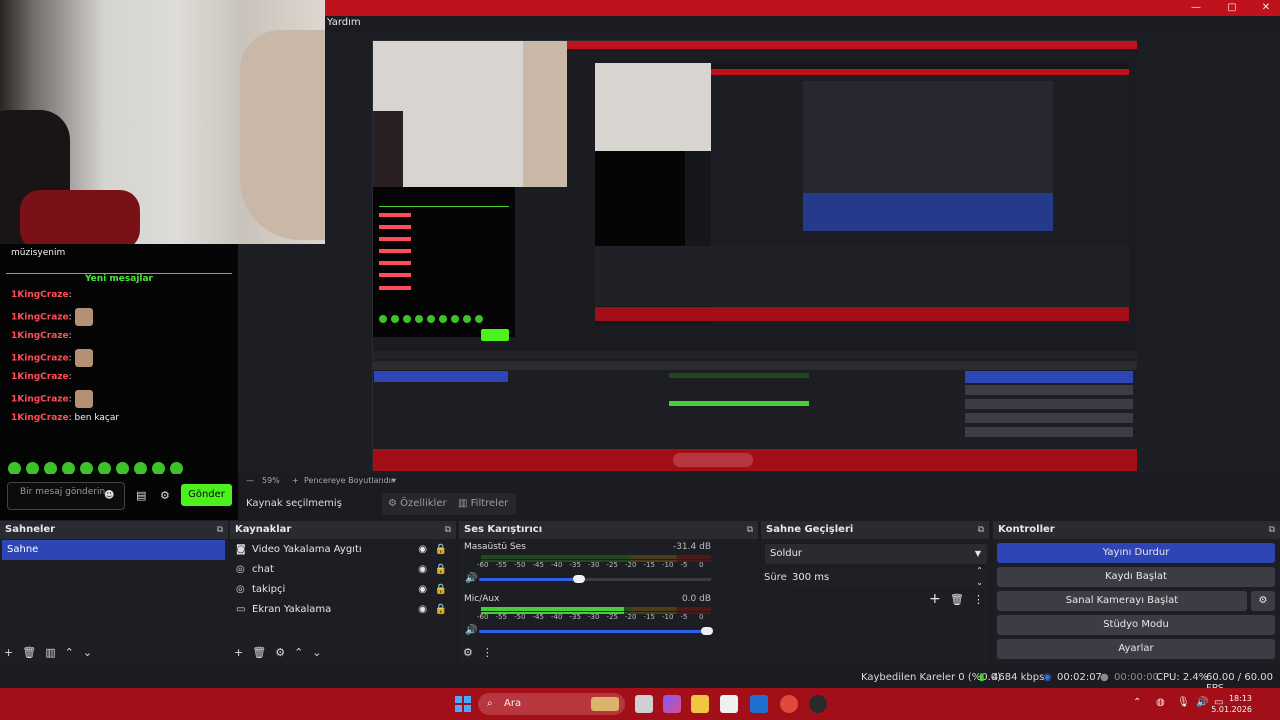 The width and height of the screenshot is (1280, 720). I want to click on scenes-toolbar: + 🗑 ▥ ⌃ ⌄, so click(52, 654).